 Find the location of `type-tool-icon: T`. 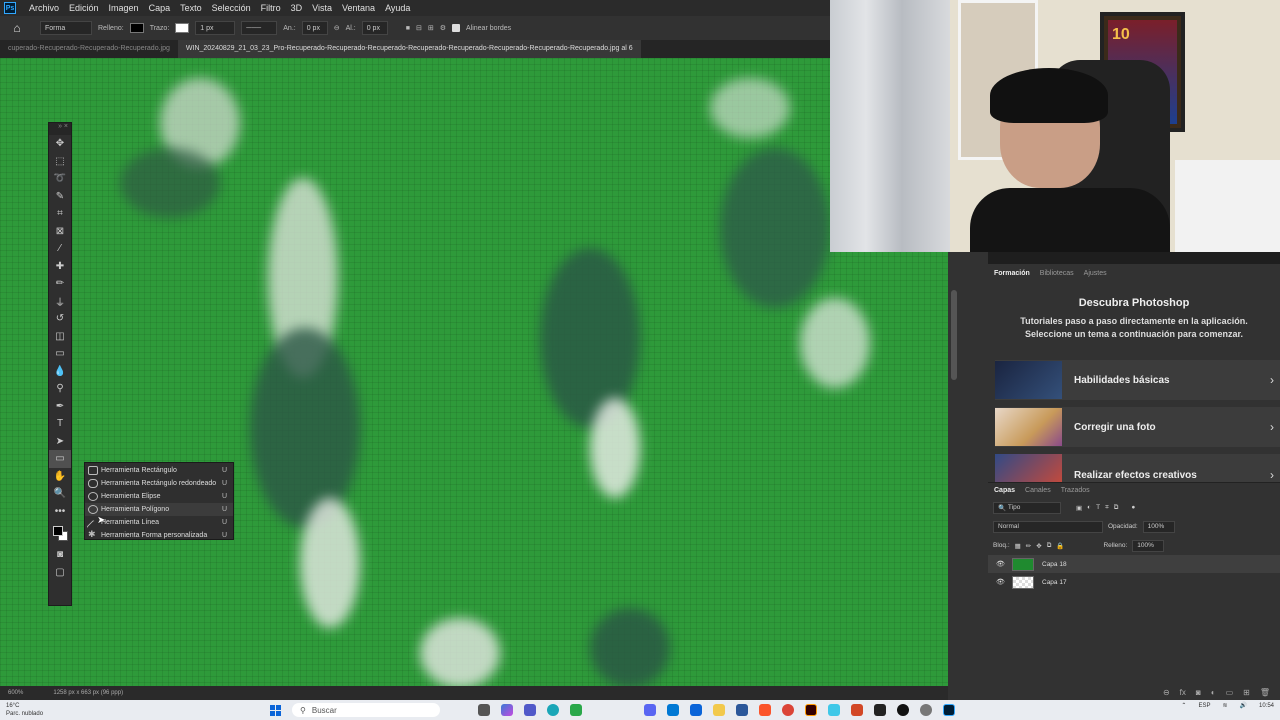

type-tool-icon: T is located at coordinates (60, 424).